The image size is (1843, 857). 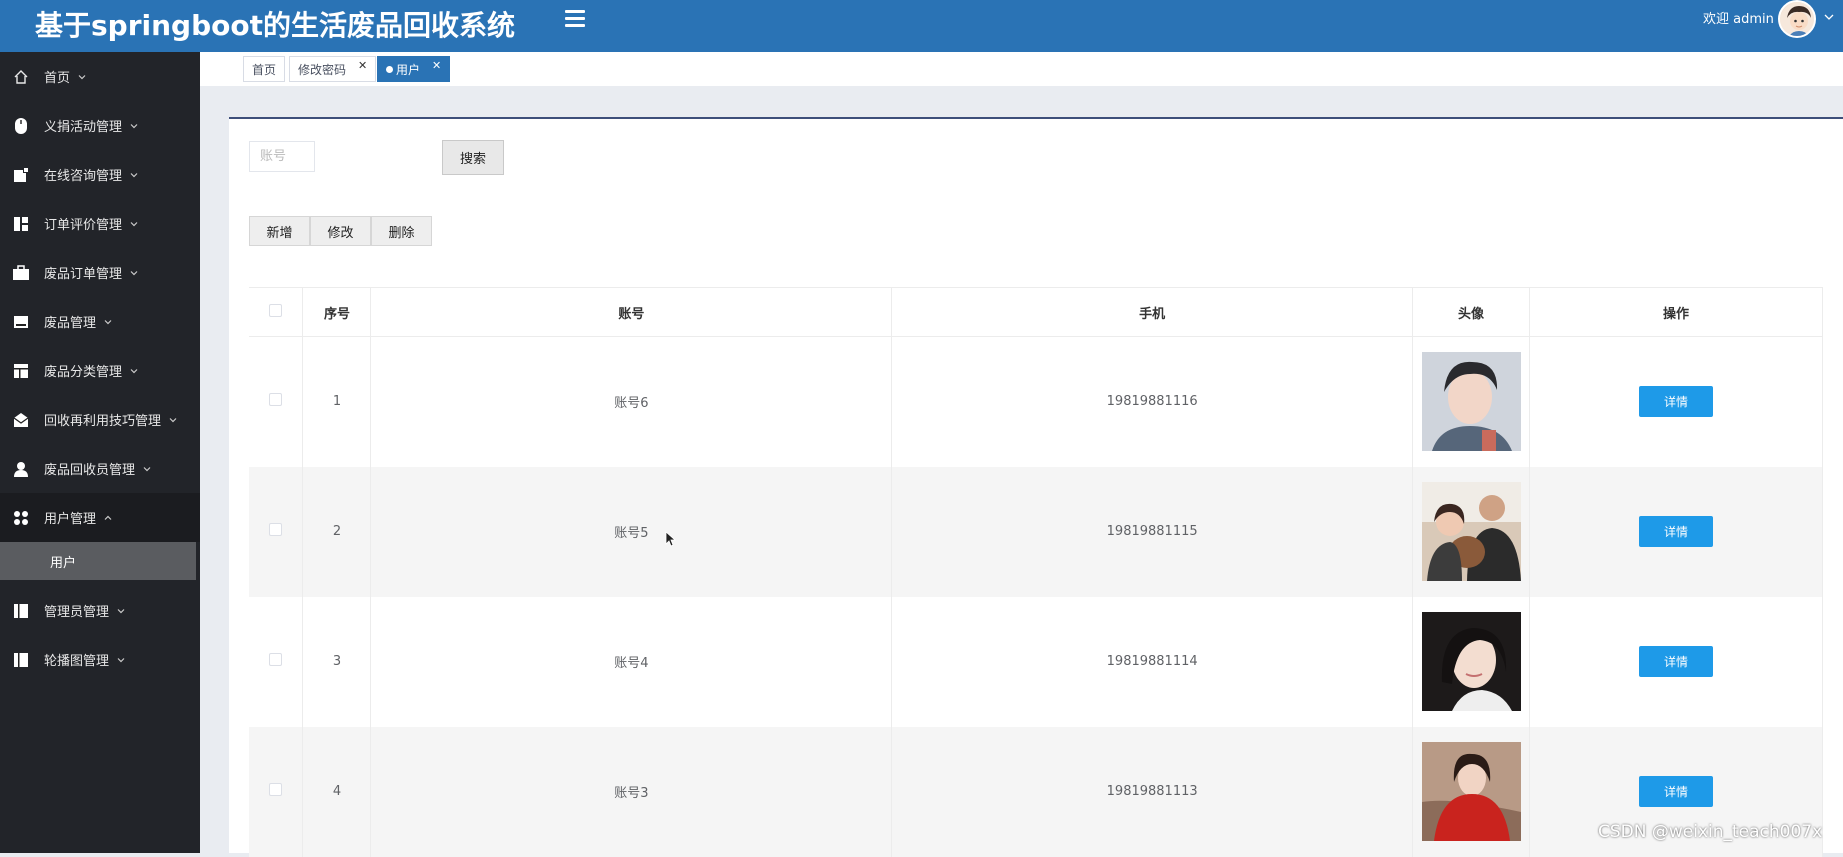 I want to click on sidebar-item-collector: 废品回收员管理, so click(x=100, y=468).